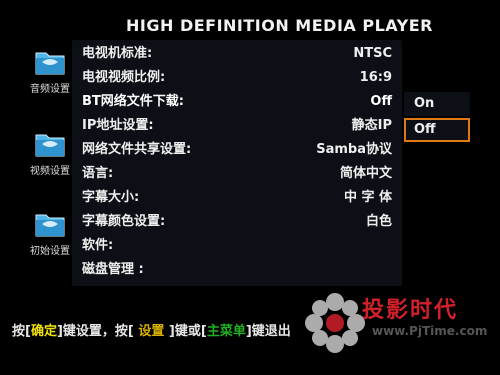 This screenshot has height=375, width=500. What do you see at coordinates (133, 101) in the screenshot?
I see `setting-label: BT网络文件下载:` at bounding box center [133, 101].